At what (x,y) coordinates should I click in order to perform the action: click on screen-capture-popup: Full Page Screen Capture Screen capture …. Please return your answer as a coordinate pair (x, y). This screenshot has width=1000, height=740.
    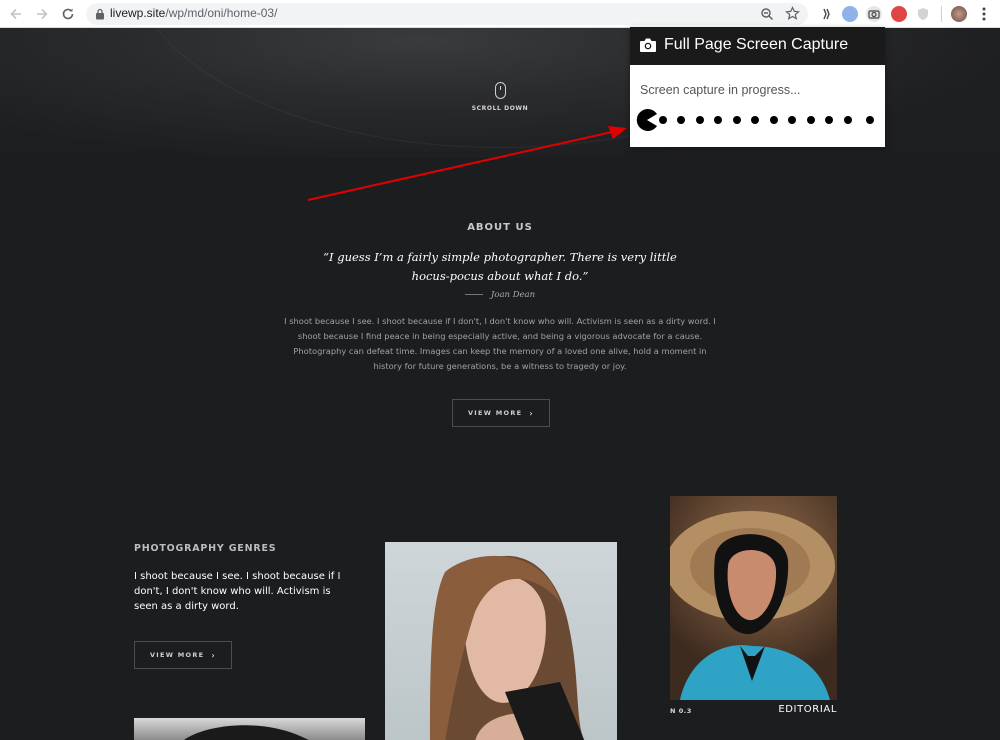
    Looking at the image, I should click on (757, 87).